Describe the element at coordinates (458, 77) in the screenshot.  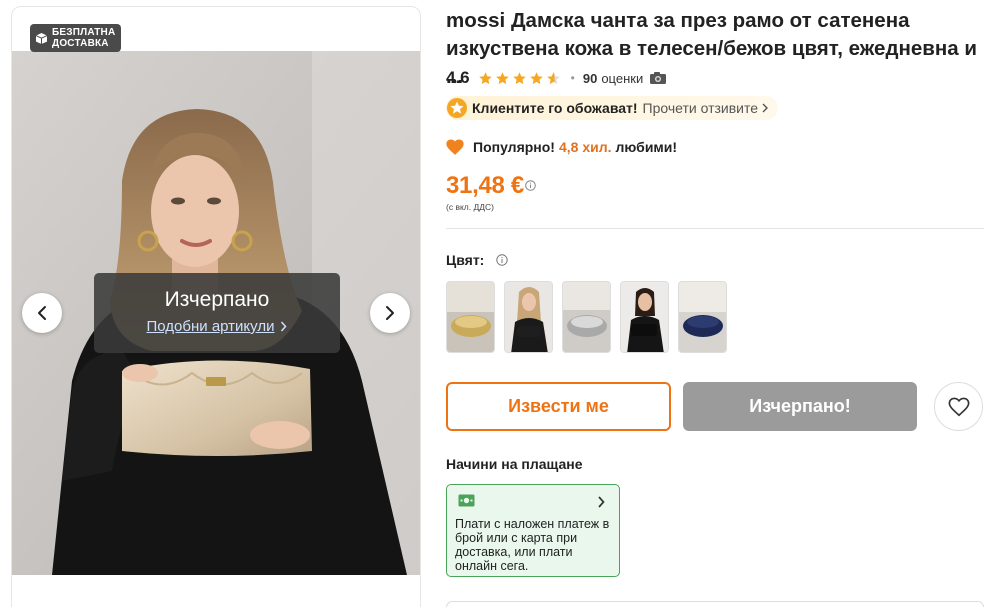
I see `rating-score: 4.6` at that location.